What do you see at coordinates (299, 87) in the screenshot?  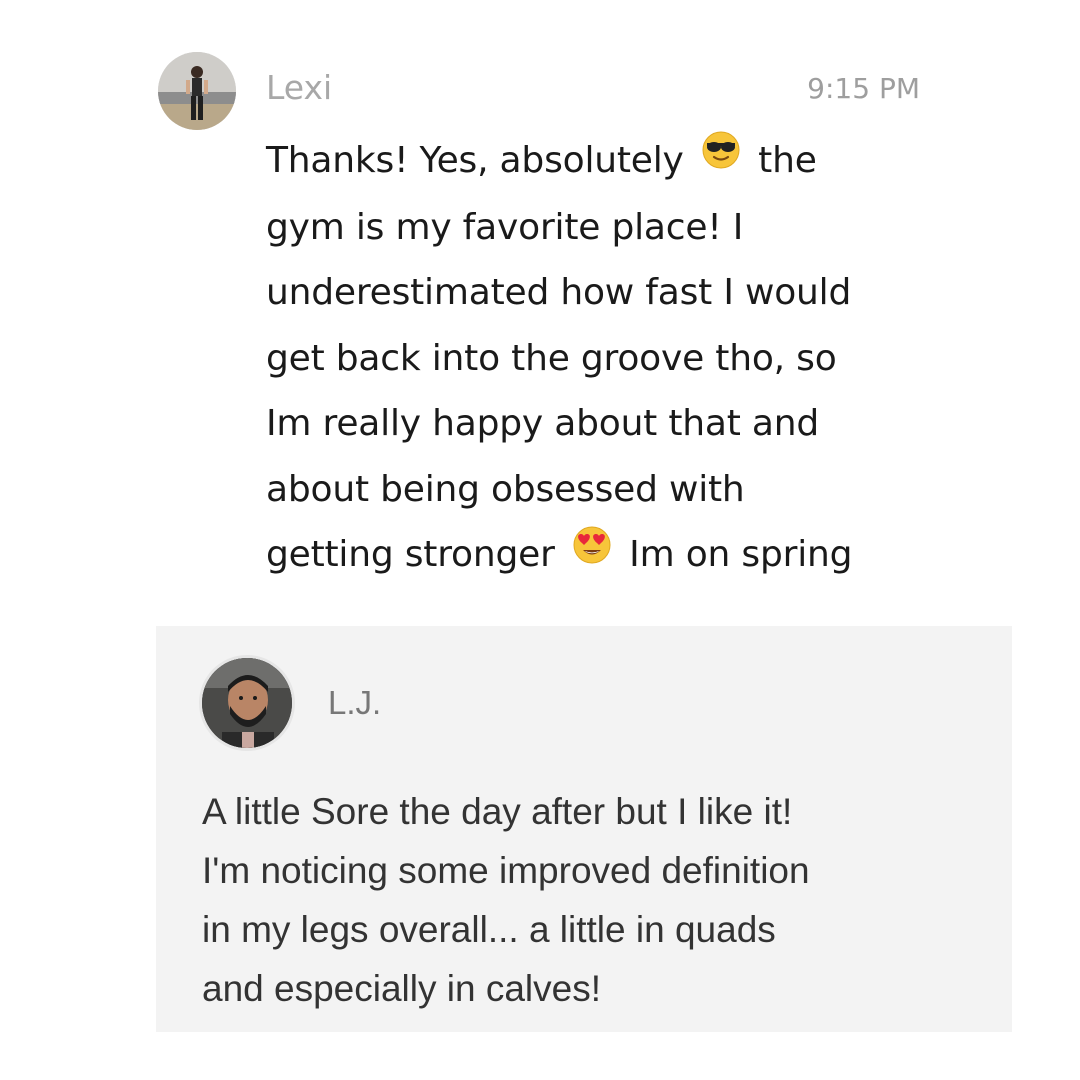 I see `sender-name: Lexi` at bounding box center [299, 87].